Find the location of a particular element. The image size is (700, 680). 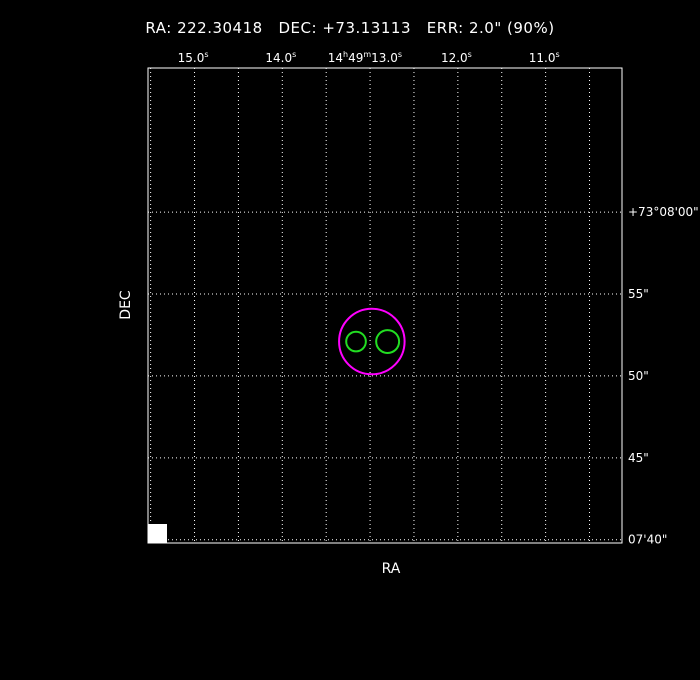

y-tick-label: 07'40" is located at coordinates (647, 540).